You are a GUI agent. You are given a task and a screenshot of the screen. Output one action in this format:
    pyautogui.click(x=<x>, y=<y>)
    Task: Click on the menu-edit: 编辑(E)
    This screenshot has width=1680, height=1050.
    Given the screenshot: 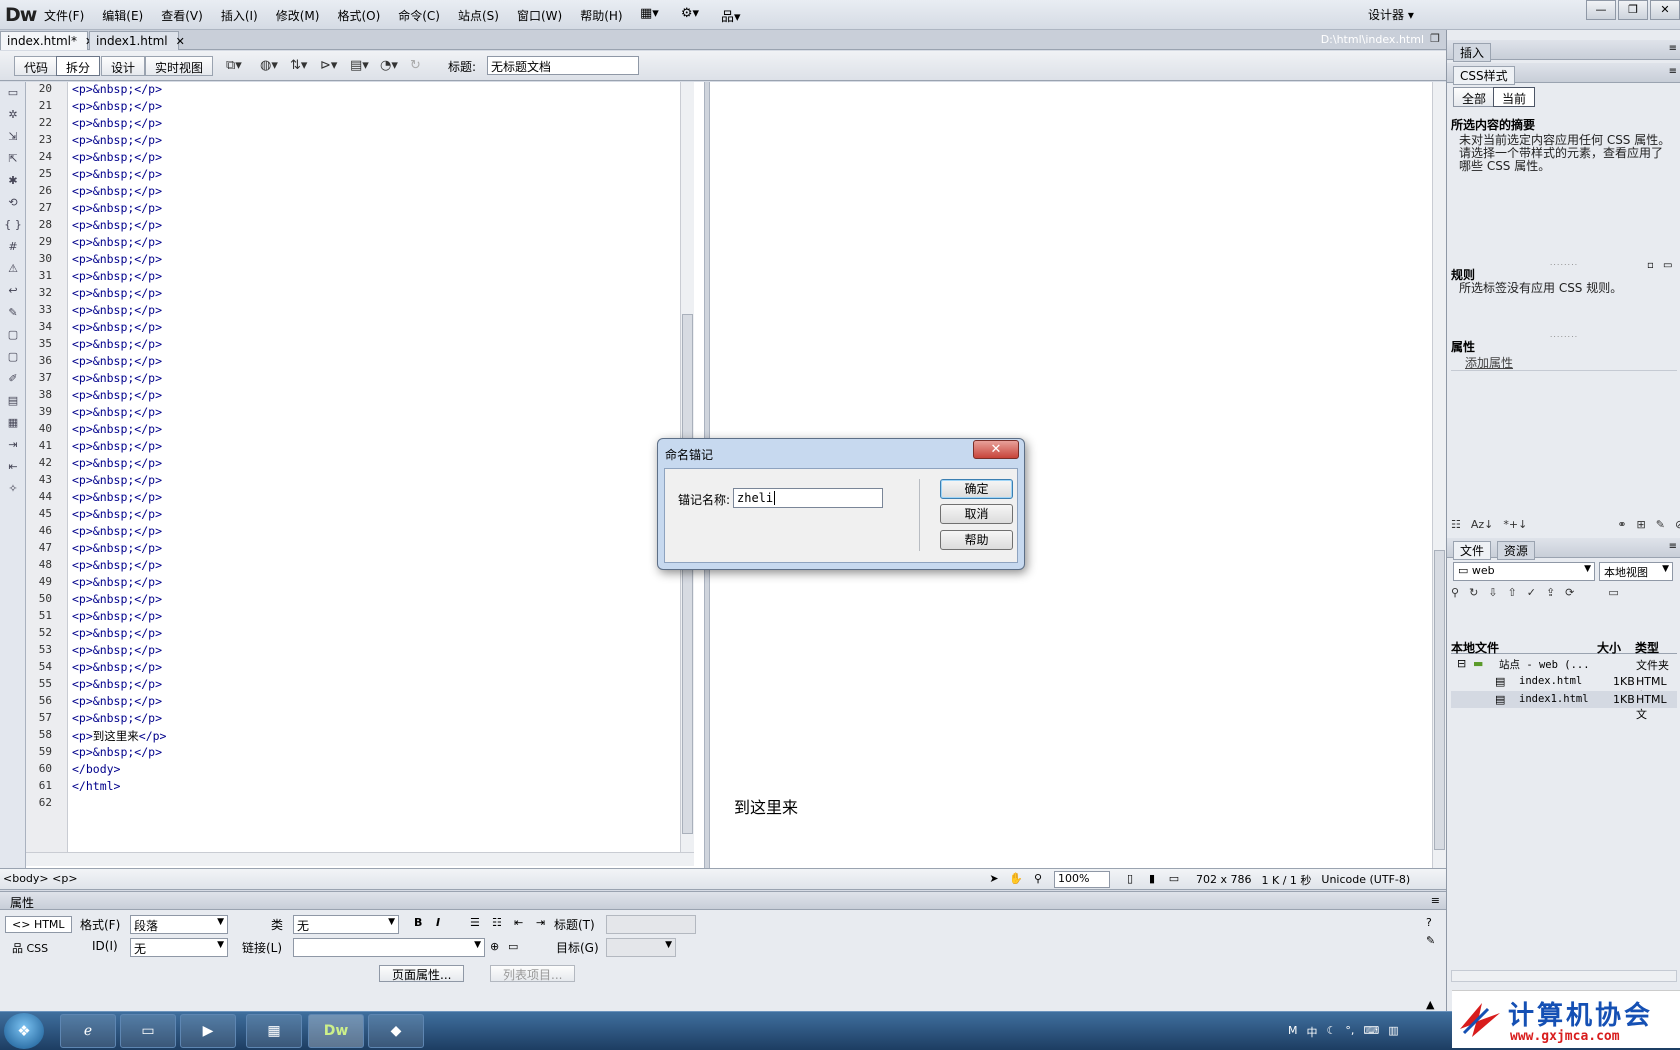 What is the action you would take?
    pyautogui.click(x=122, y=15)
    